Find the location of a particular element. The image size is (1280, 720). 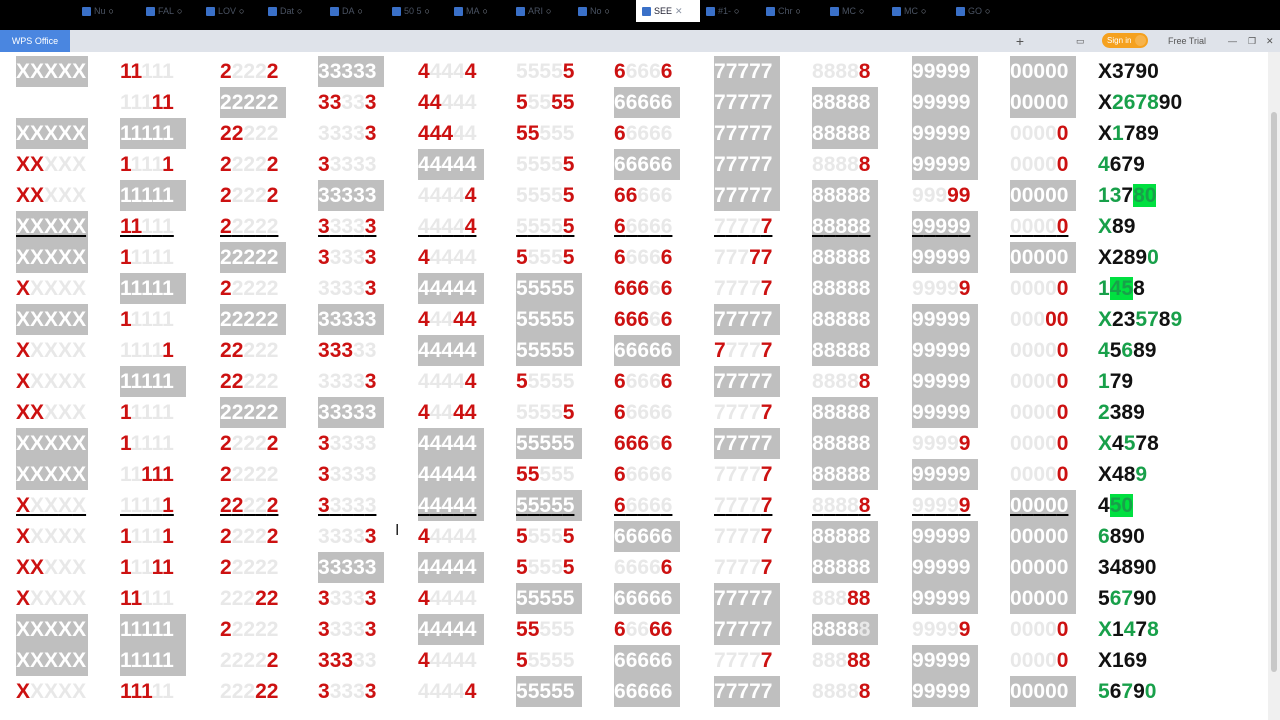

tab-13: MC ○ is located at coordinates (918, 11).